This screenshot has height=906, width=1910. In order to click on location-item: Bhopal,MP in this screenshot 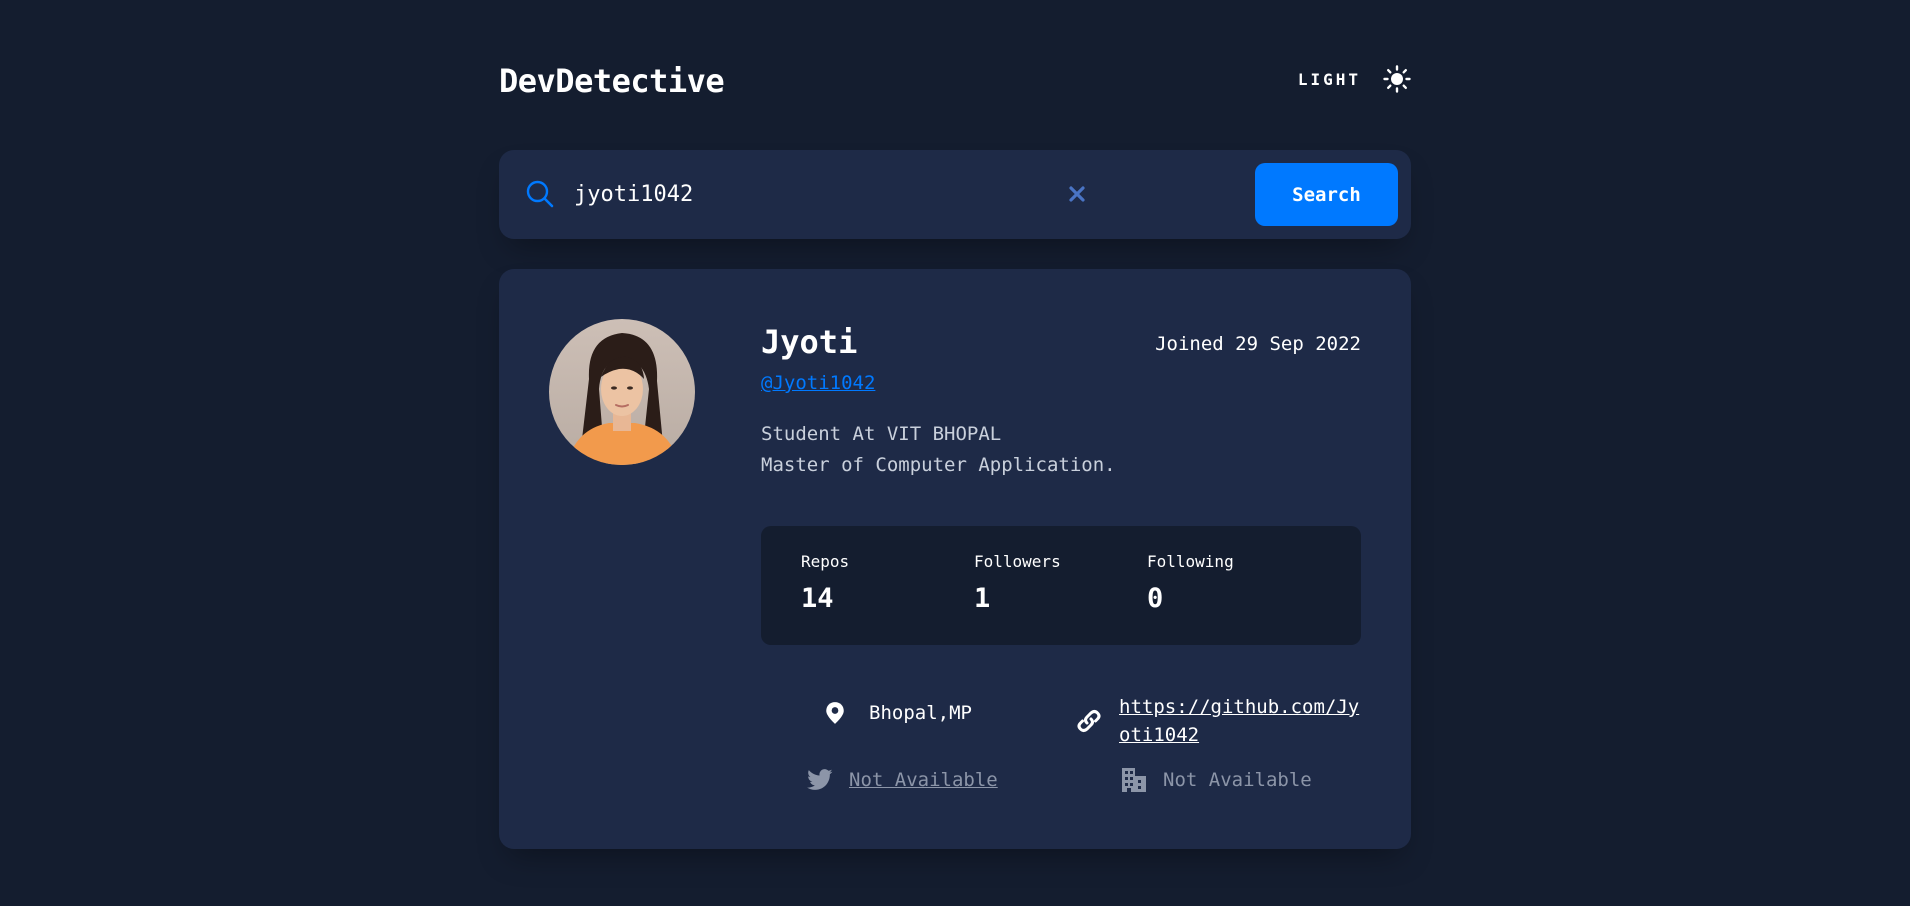, I will do `click(898, 713)`.